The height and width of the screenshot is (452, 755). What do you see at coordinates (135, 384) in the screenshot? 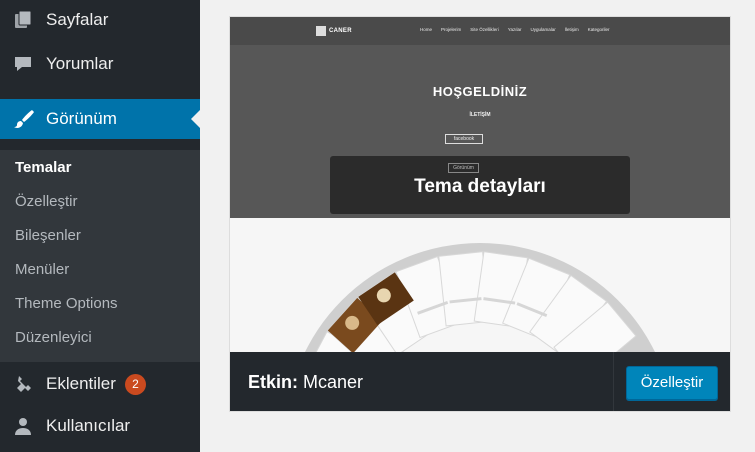
I see `plugin-update-count-badge: 2` at bounding box center [135, 384].